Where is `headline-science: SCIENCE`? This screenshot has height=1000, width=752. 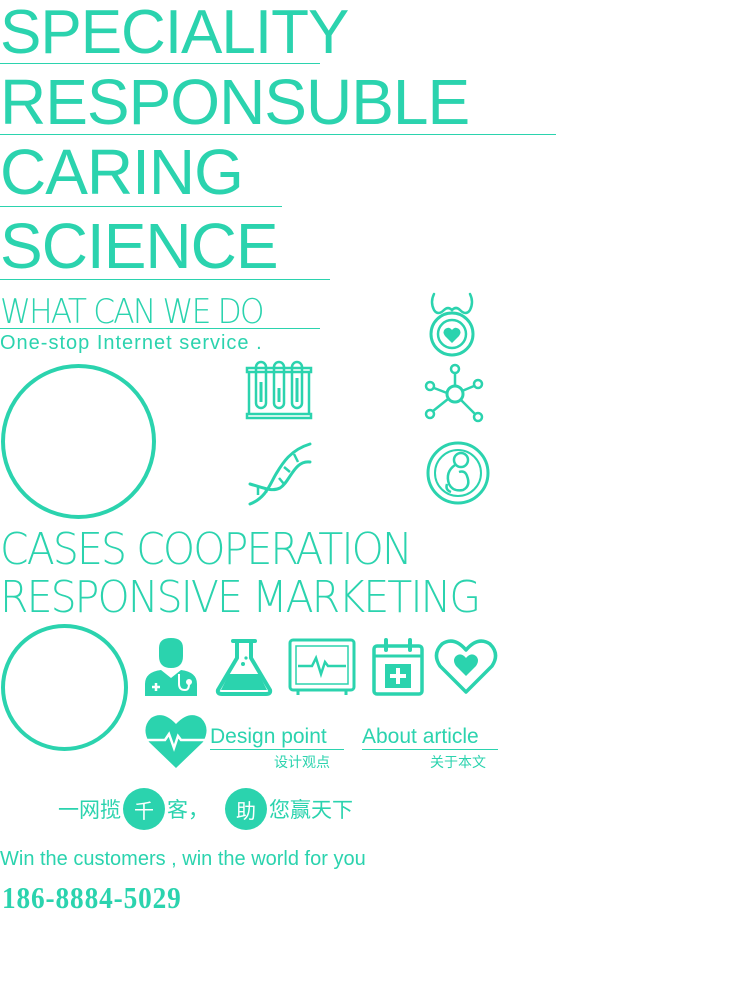 headline-science: SCIENCE is located at coordinates (139, 246).